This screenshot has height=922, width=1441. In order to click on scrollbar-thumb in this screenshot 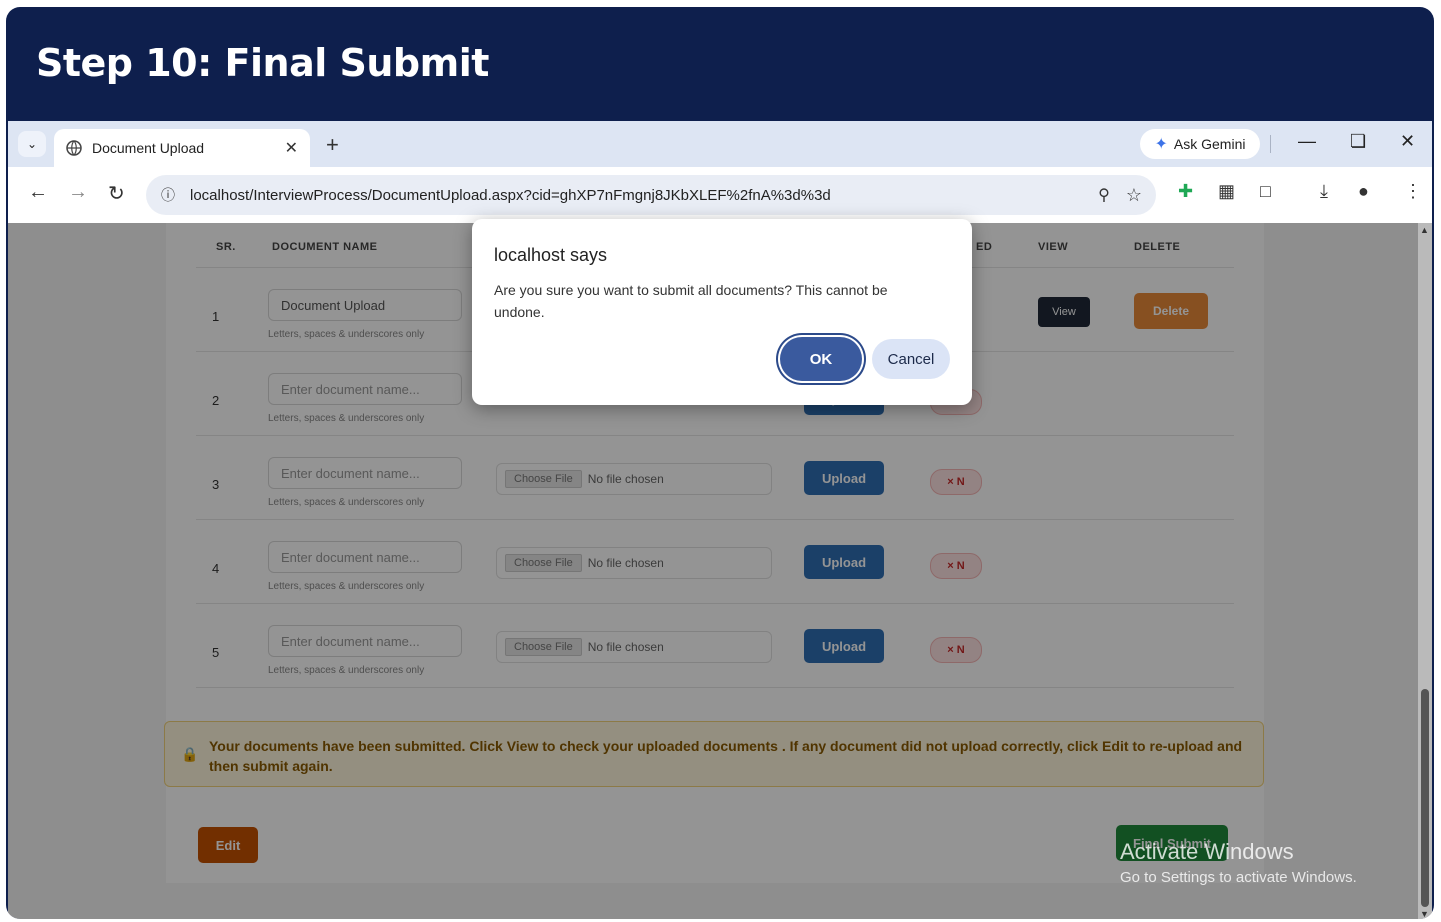, I will do `click(1425, 798)`.